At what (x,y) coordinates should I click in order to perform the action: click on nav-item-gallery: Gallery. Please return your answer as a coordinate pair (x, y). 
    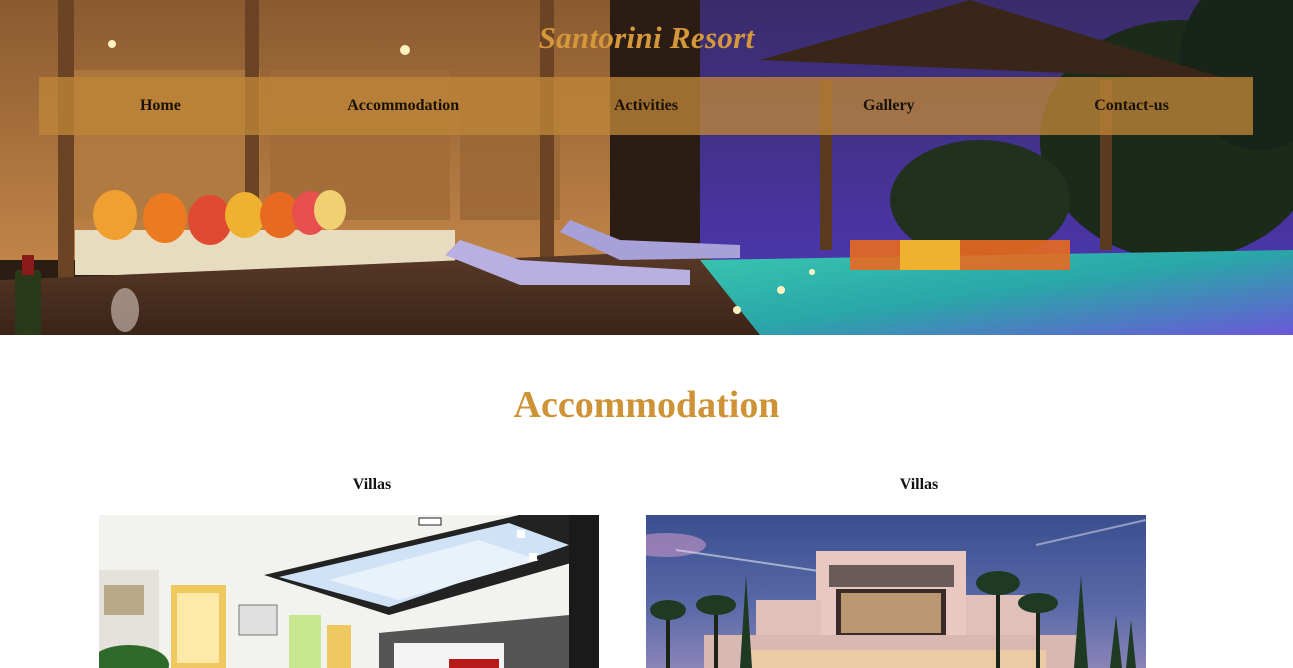
    Looking at the image, I should click on (888, 106).